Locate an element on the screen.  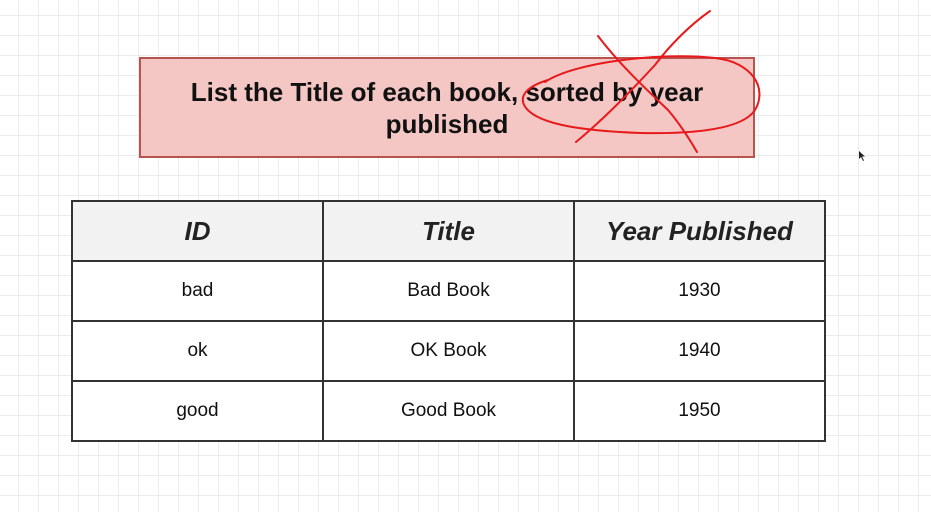
table-row: bad Bad Book 1930 is located at coordinates (448, 291).